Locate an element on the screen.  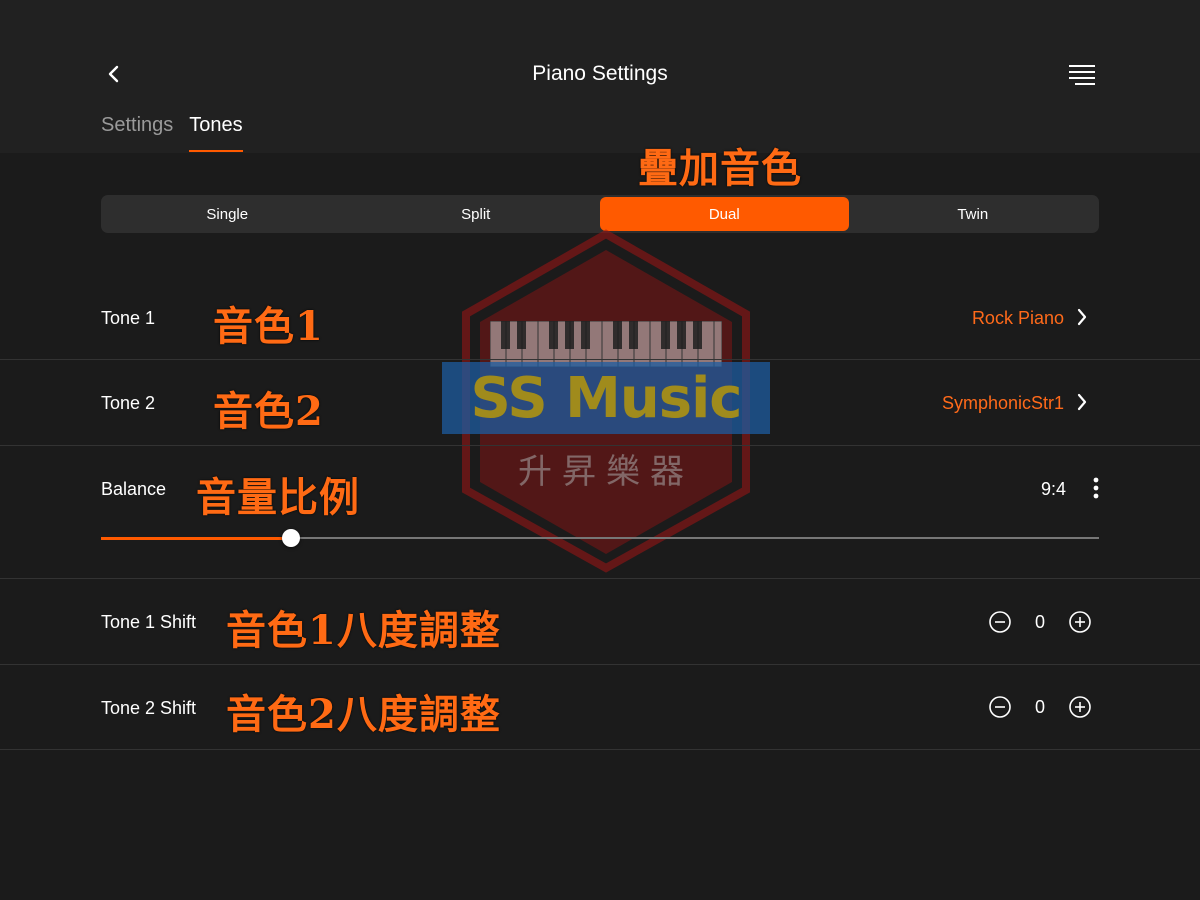
tone1-shift-value: 0 is located at coordinates (1039, 622).